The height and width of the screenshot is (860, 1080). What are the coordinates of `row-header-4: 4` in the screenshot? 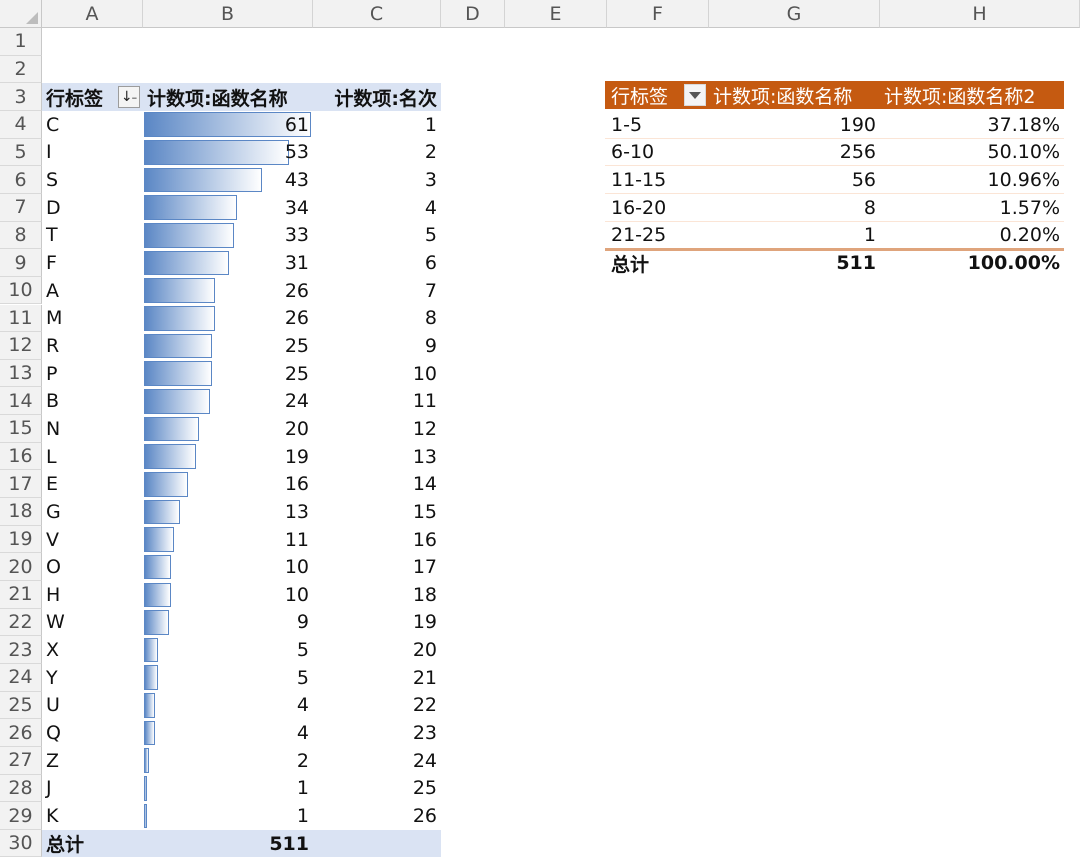 It's located at (21, 124).